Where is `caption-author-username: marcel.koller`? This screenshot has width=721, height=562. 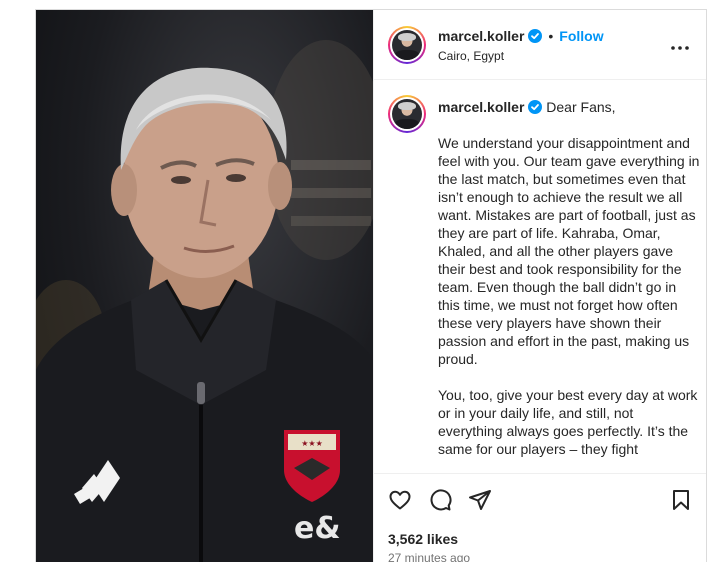
caption-author-username: marcel.koller is located at coordinates (481, 107).